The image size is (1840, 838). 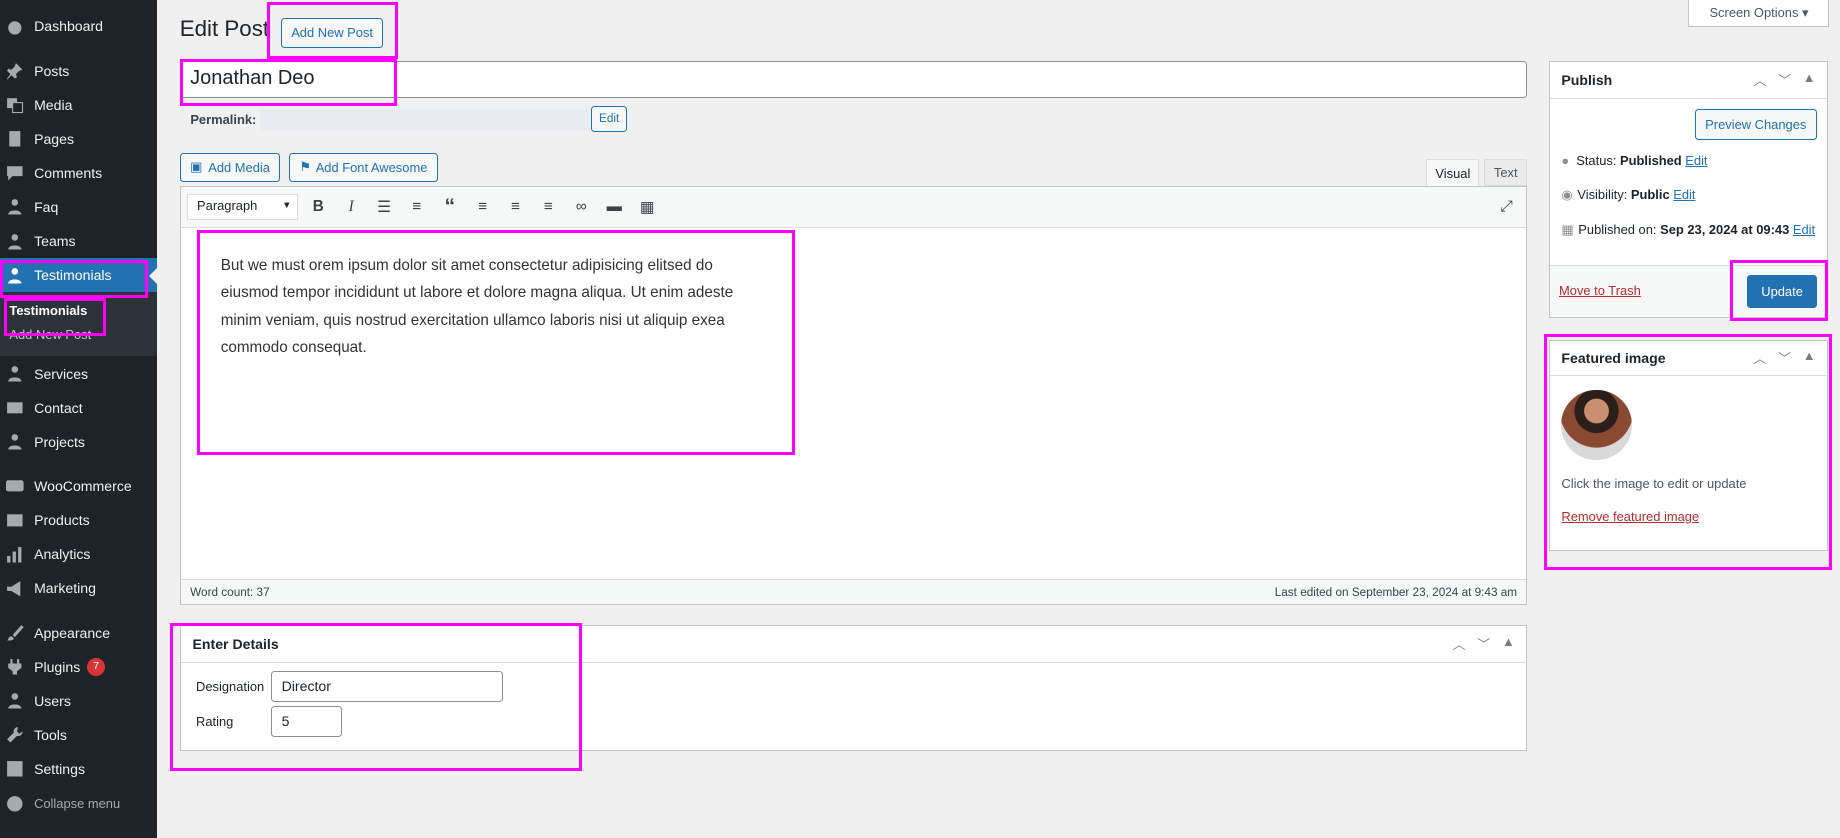 What do you see at coordinates (1567, 229) in the screenshot?
I see `calendar-icon: ▦` at bounding box center [1567, 229].